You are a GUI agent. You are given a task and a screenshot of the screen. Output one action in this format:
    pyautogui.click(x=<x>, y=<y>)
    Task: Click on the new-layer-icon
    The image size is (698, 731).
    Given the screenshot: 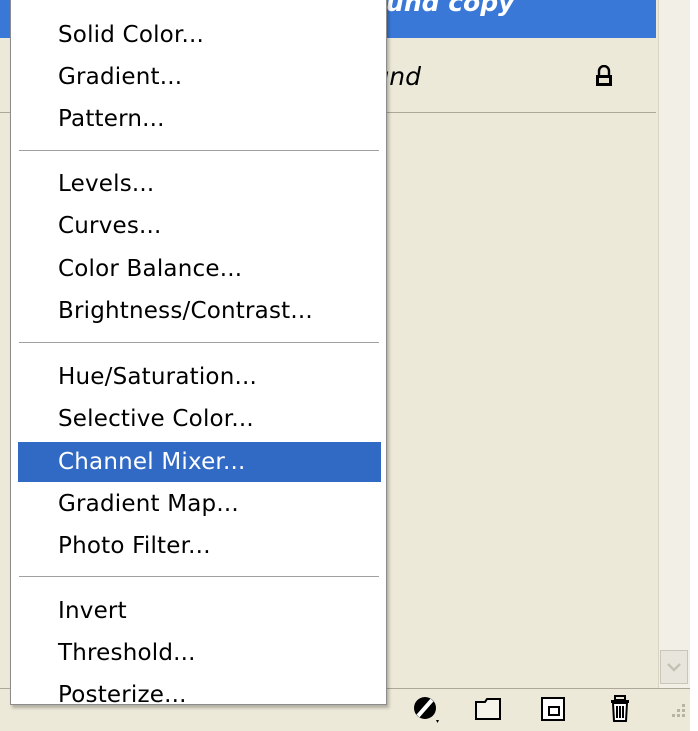 What is the action you would take?
    pyautogui.click(x=553, y=709)
    